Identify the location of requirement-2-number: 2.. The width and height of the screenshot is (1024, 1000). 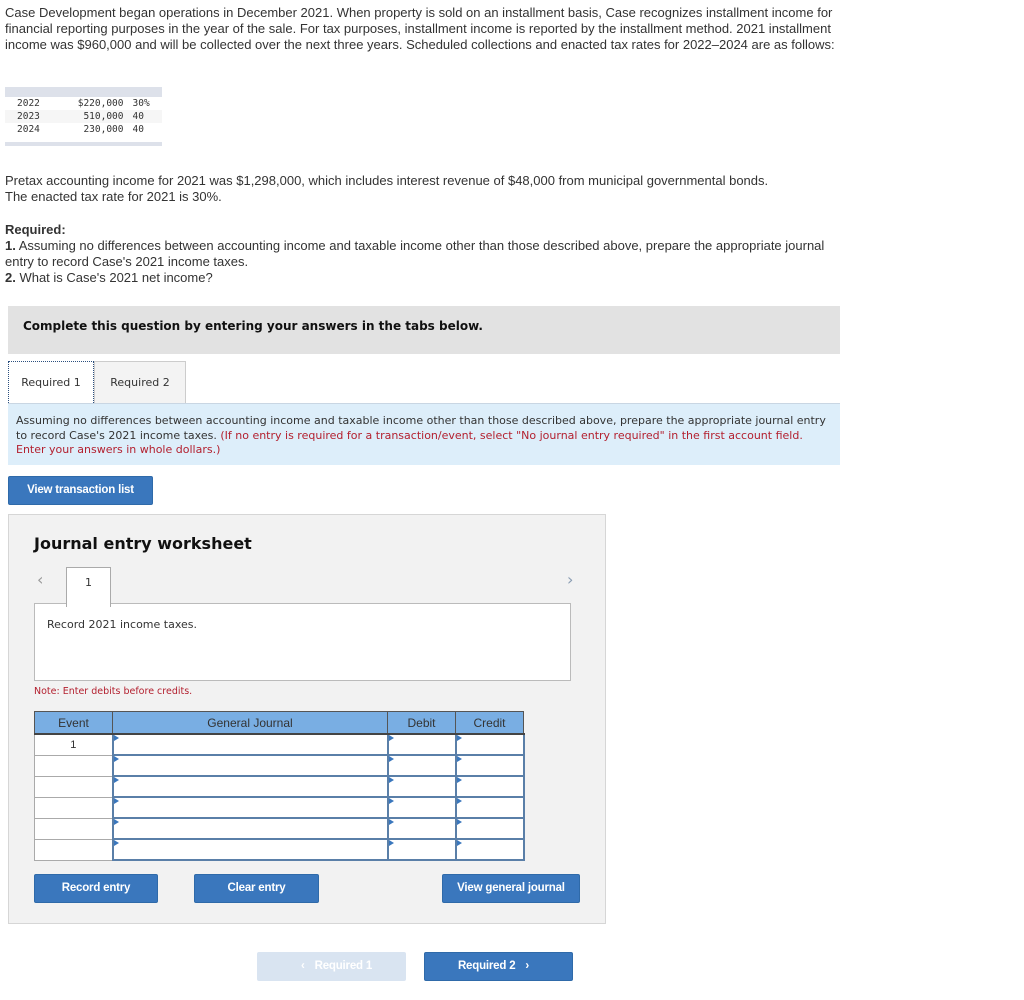
(10, 277).